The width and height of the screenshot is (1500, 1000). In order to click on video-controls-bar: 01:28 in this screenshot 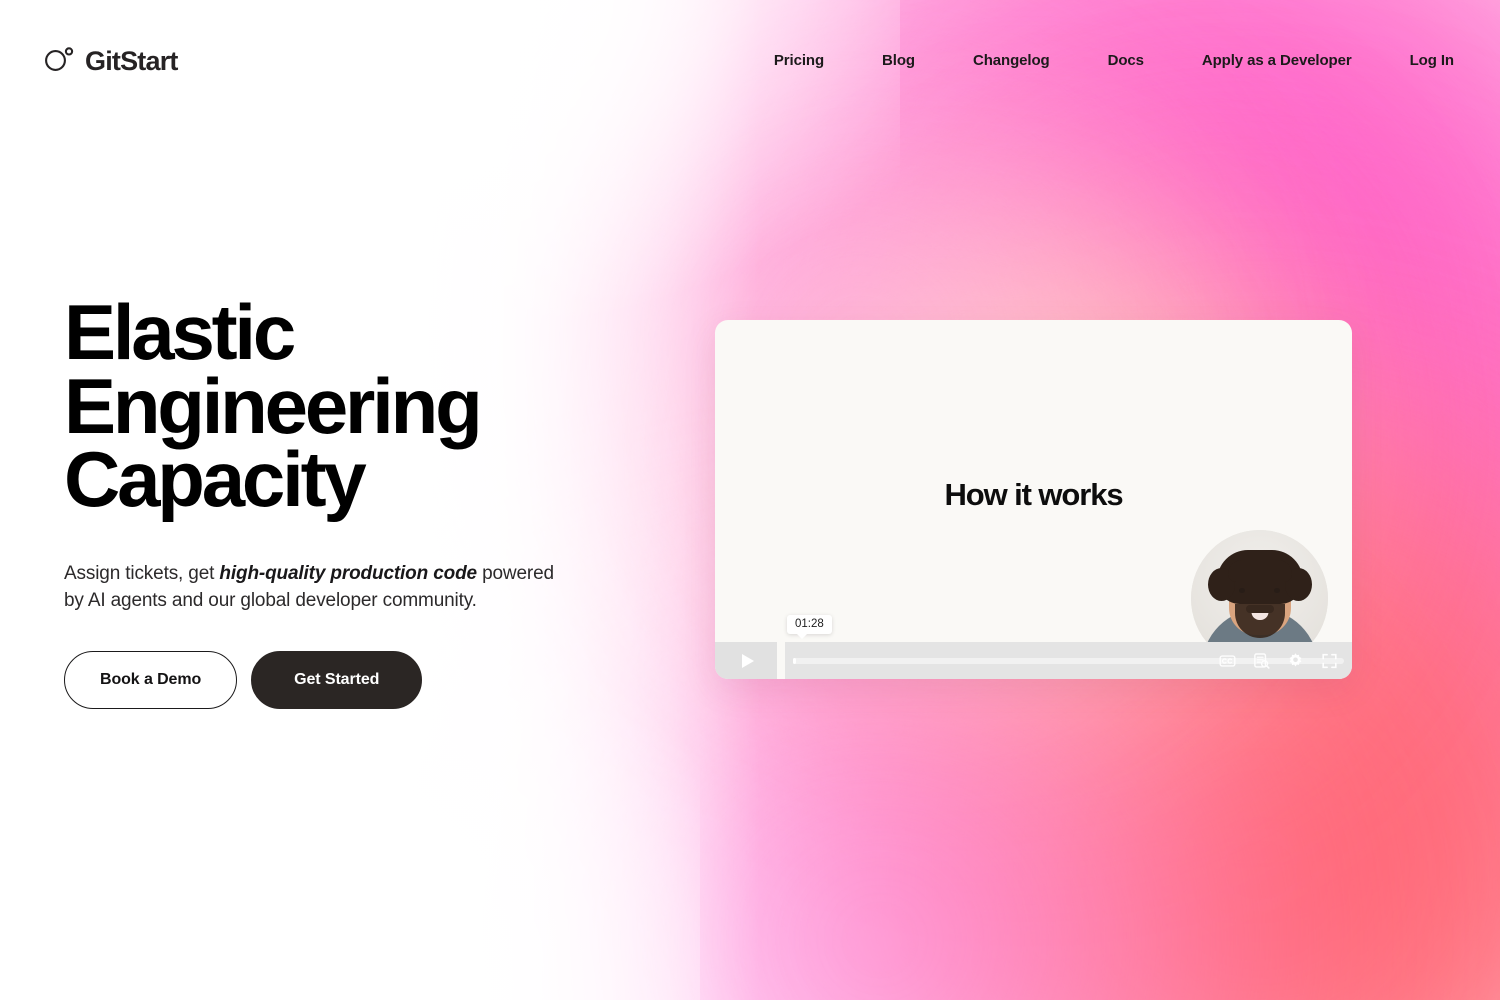, I will do `click(1033, 647)`.